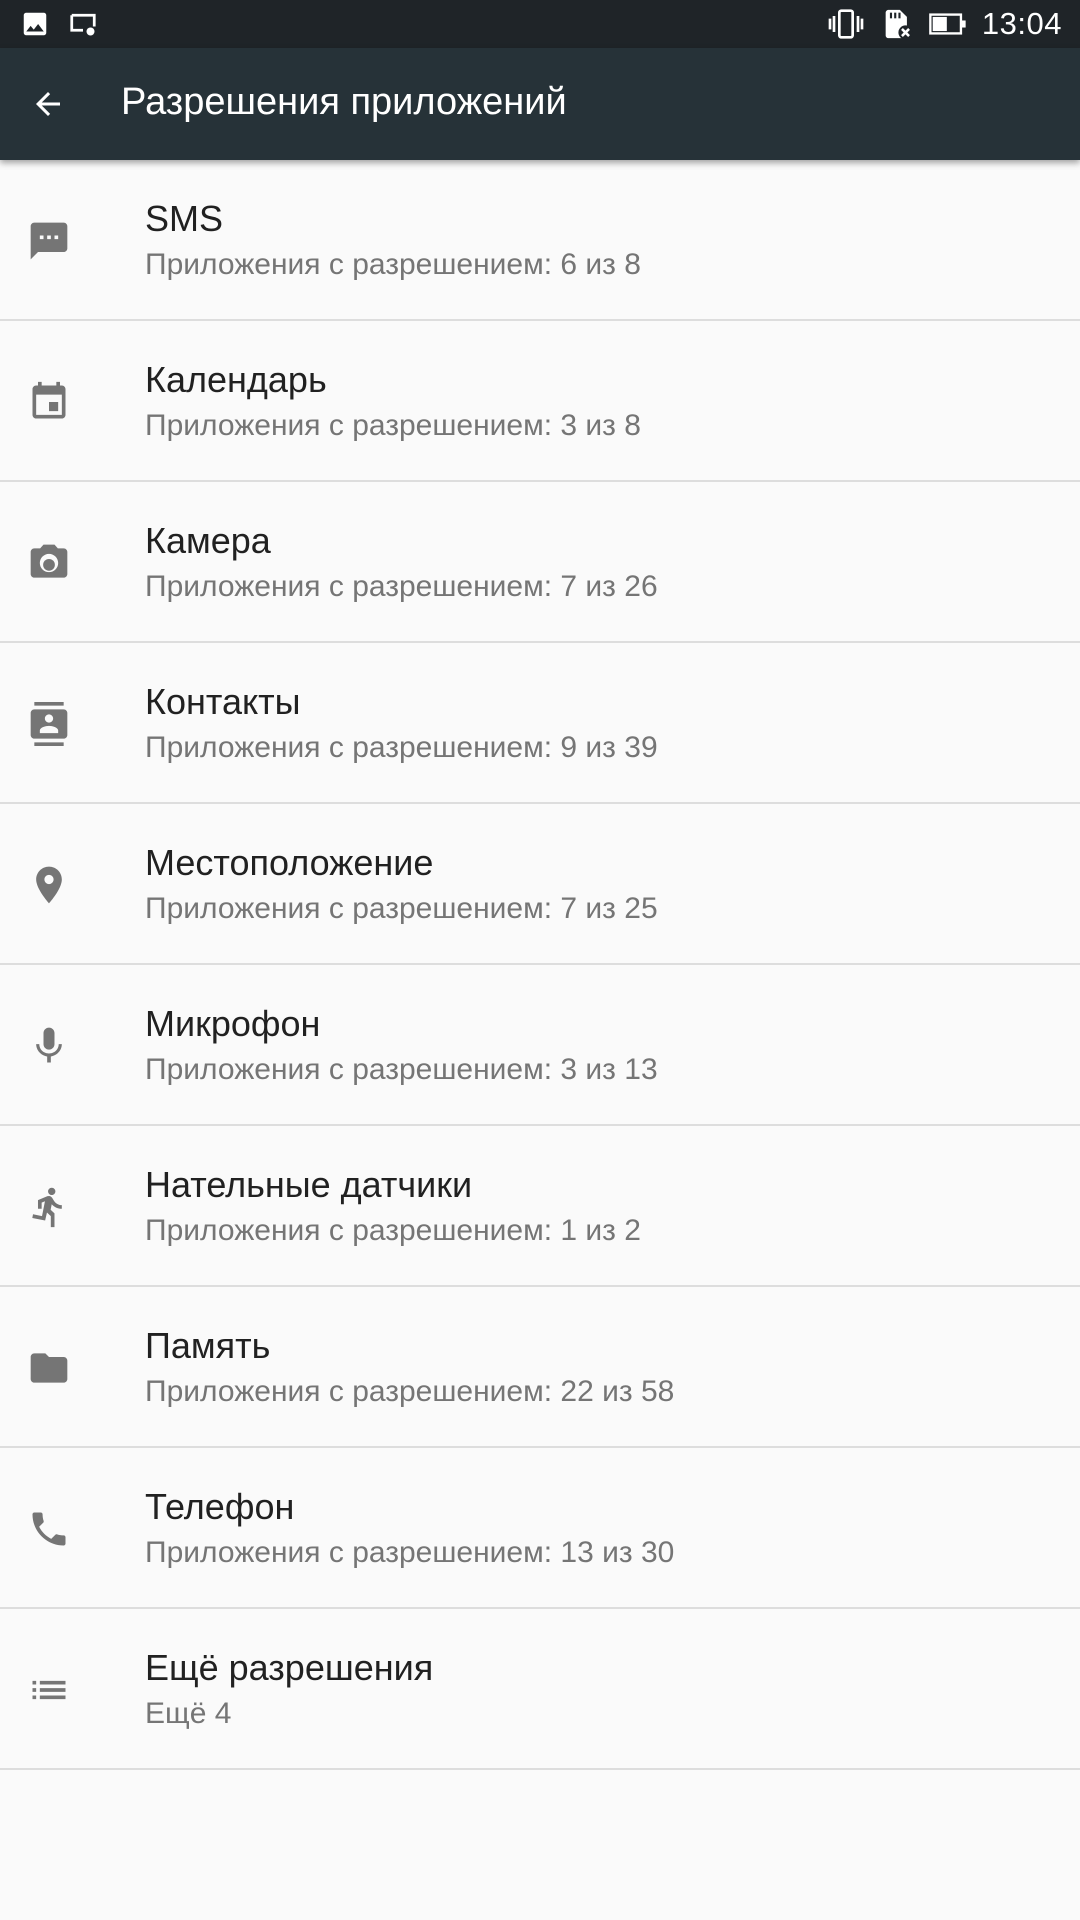 The image size is (1080, 1920). I want to click on item-title: Календарь, so click(236, 379).